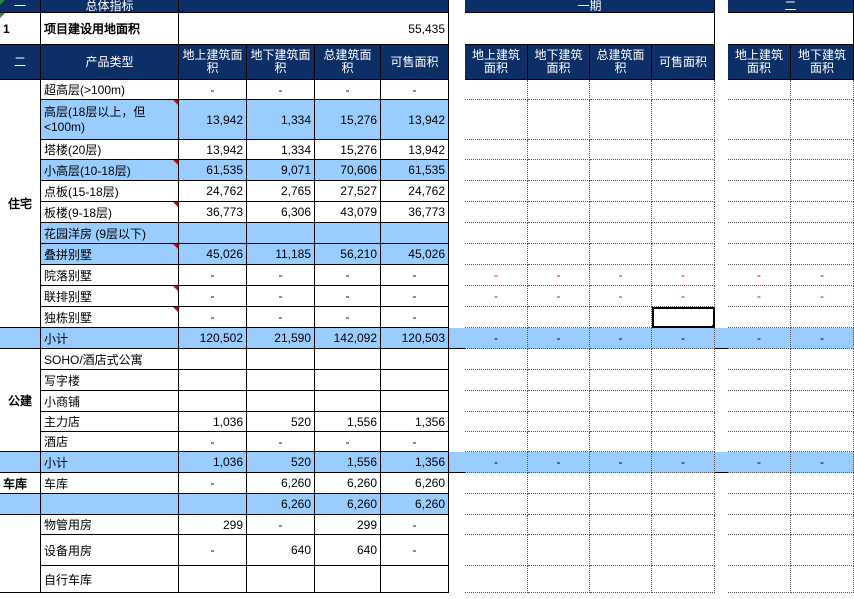  Describe the element at coordinates (110, 462) in the screenshot. I see `product-name-row-17: 小计` at that location.